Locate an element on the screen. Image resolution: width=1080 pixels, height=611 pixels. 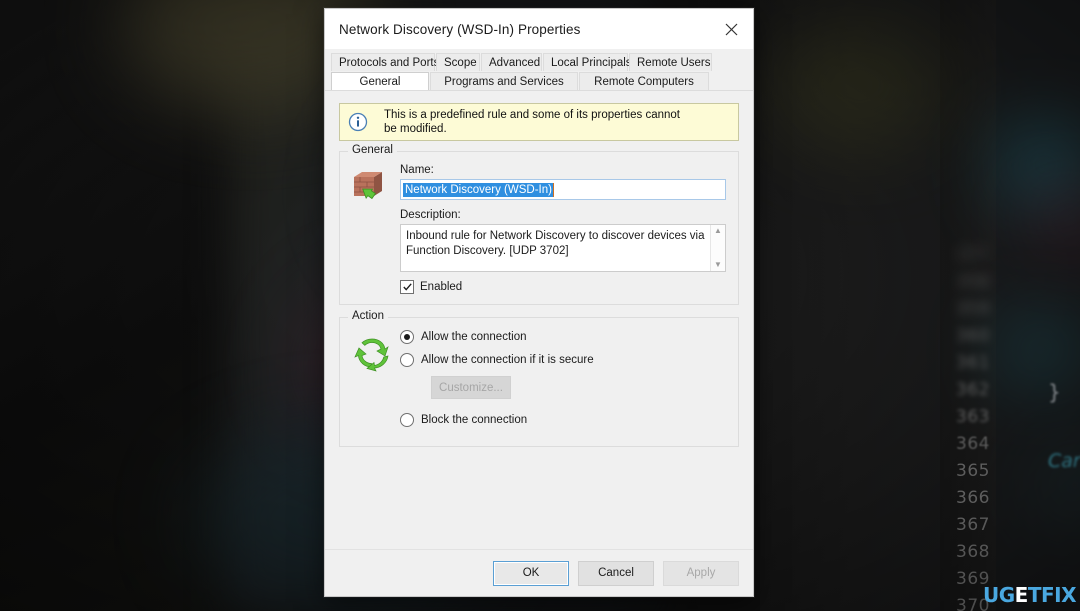
cancel-button: Cancel is located at coordinates (616, 573).